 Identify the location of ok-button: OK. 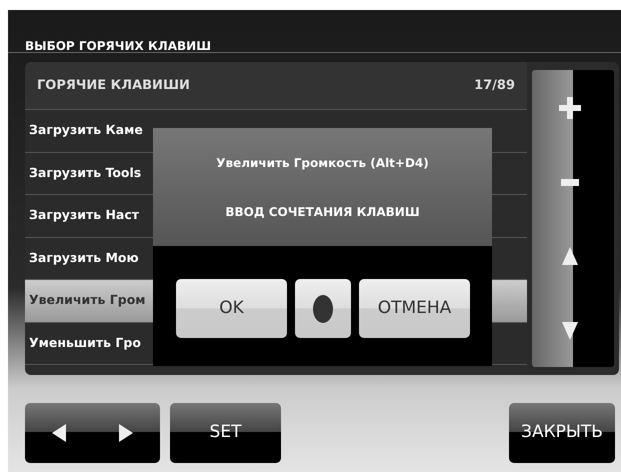
(231, 308).